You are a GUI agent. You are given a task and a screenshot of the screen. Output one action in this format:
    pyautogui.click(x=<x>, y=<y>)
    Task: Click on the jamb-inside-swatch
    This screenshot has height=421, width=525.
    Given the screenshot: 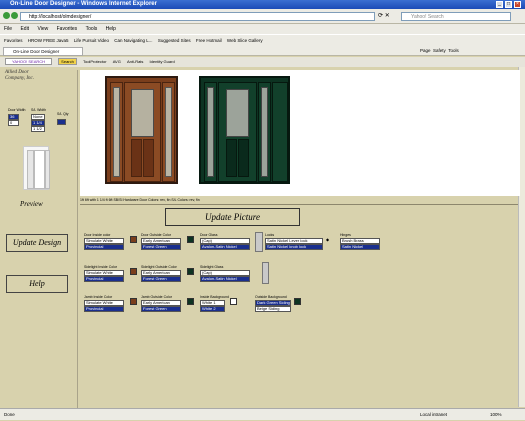 What is the action you would take?
    pyautogui.click(x=133, y=301)
    